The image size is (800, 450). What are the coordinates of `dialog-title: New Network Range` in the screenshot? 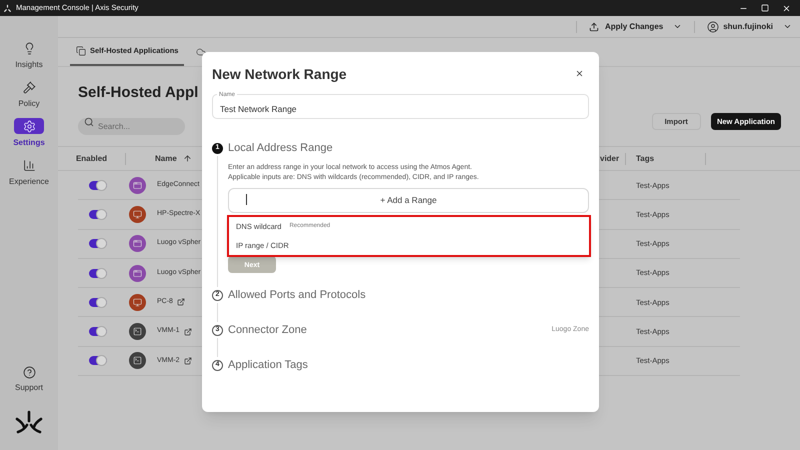 It's located at (279, 74).